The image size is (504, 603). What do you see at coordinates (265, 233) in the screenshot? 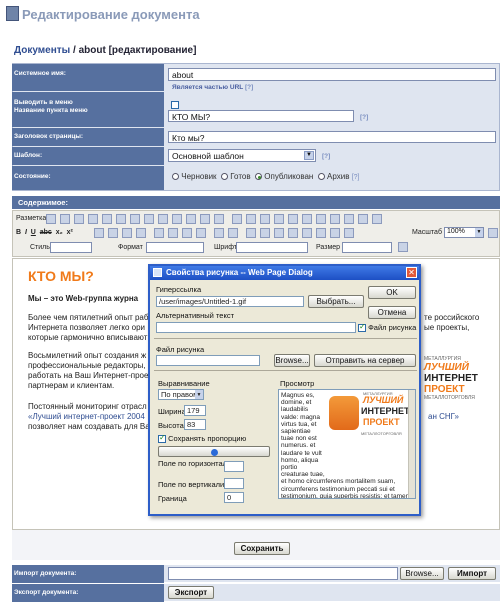
I see `form-icon` at bounding box center [265, 233].